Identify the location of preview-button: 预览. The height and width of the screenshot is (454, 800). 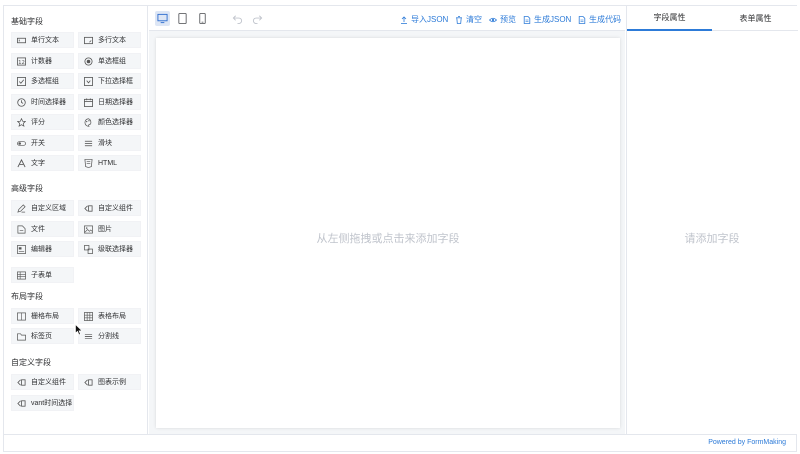
(502, 19).